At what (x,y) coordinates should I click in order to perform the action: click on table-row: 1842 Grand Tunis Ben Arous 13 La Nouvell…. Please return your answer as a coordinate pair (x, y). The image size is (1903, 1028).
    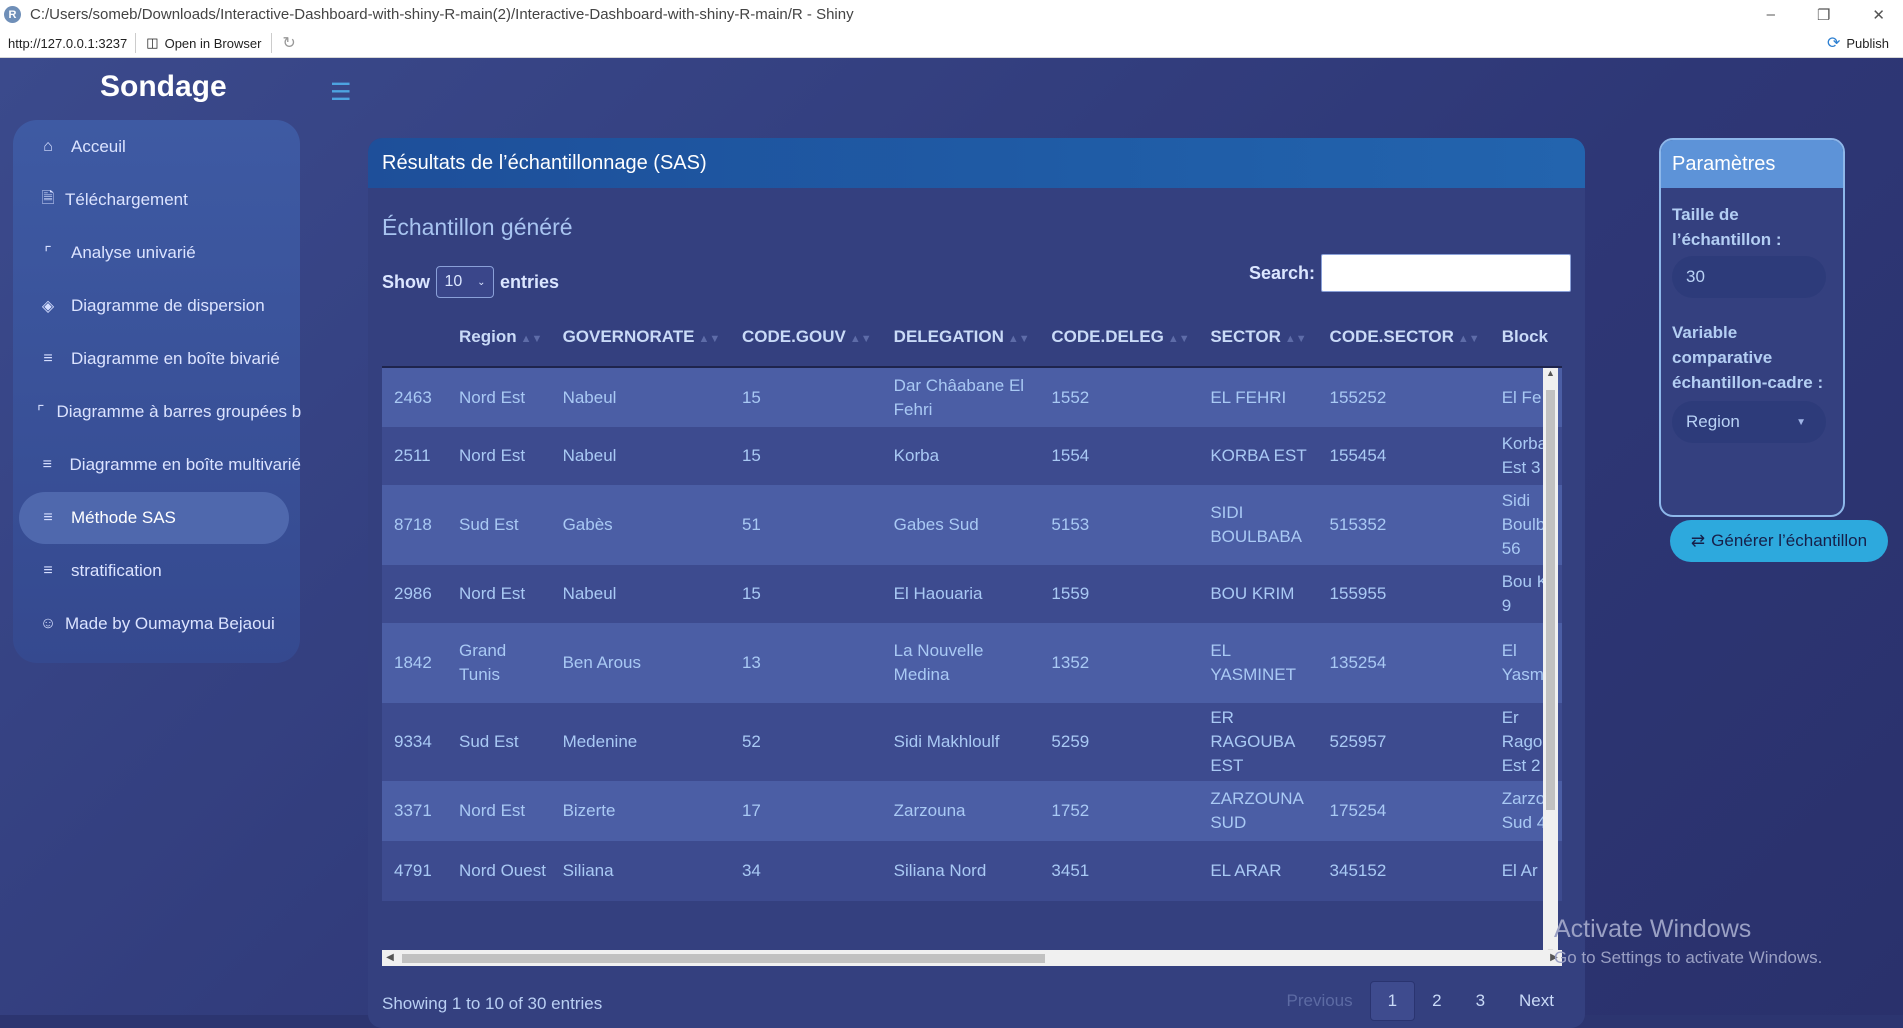
    Looking at the image, I should click on (972, 663).